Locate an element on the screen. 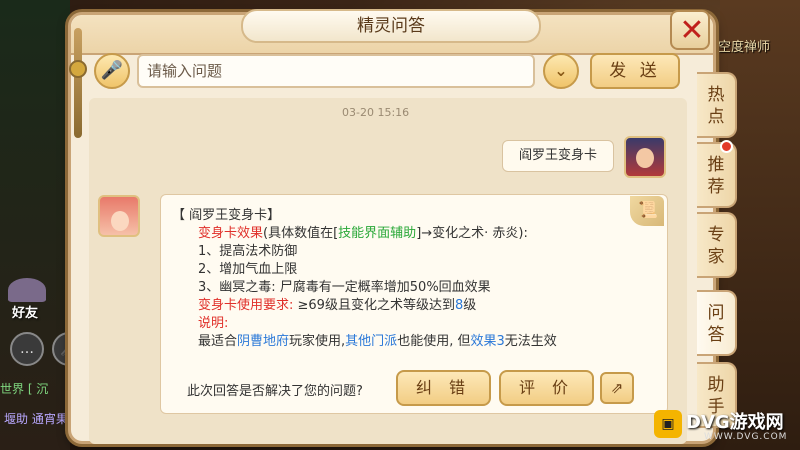  tab-recommend-label-2: 荐 is located at coordinates (716, 187).